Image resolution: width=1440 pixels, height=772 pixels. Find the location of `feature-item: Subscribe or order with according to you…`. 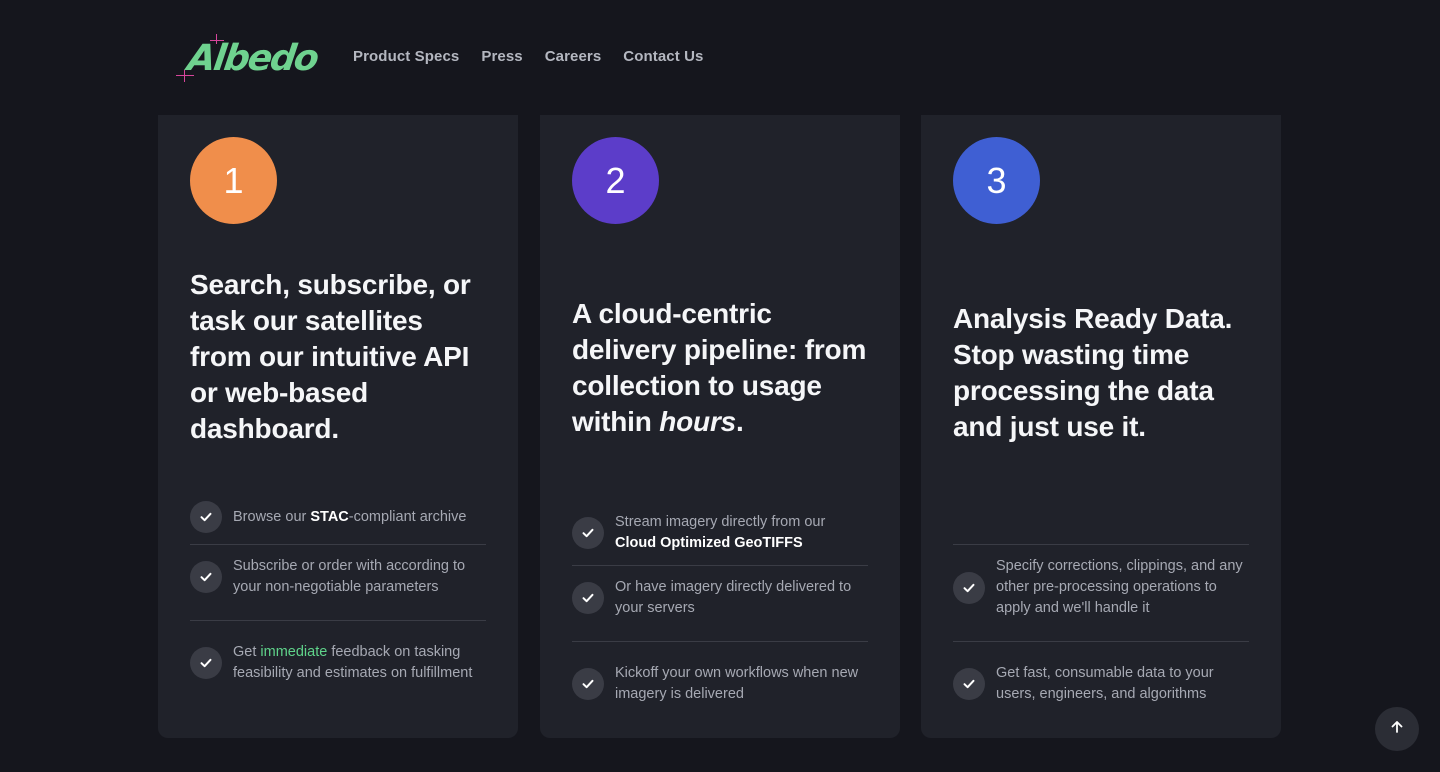

feature-item: Subscribe or order with according to you… is located at coordinates (338, 577).